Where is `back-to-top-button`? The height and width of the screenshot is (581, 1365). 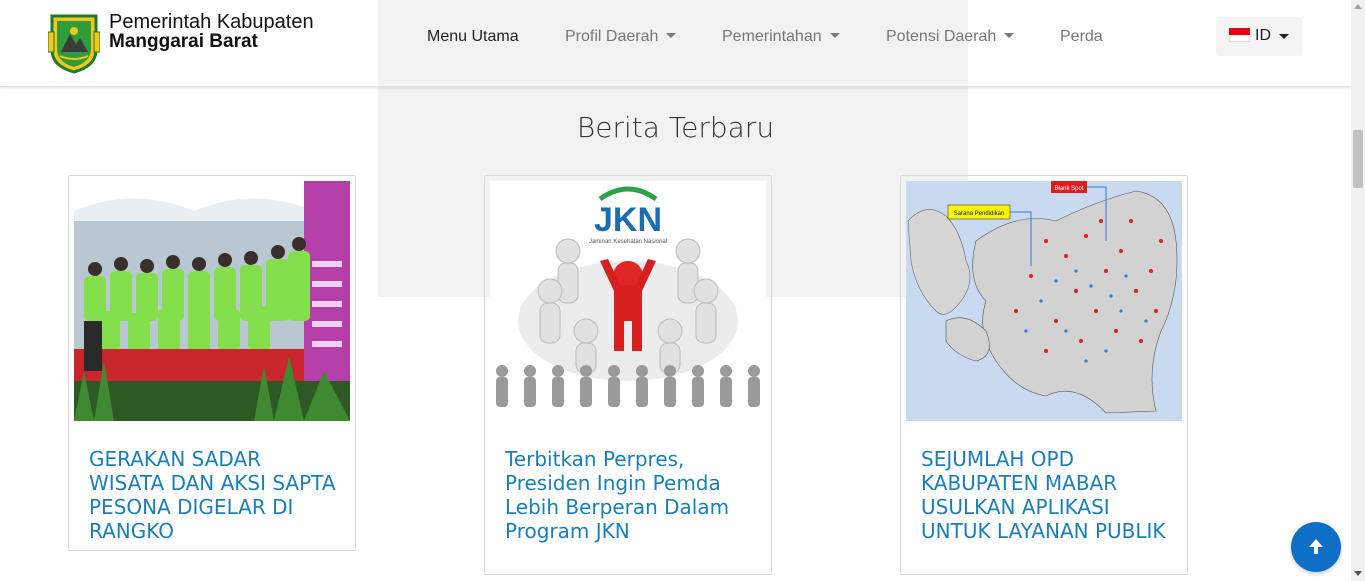 back-to-top-button is located at coordinates (1316, 547).